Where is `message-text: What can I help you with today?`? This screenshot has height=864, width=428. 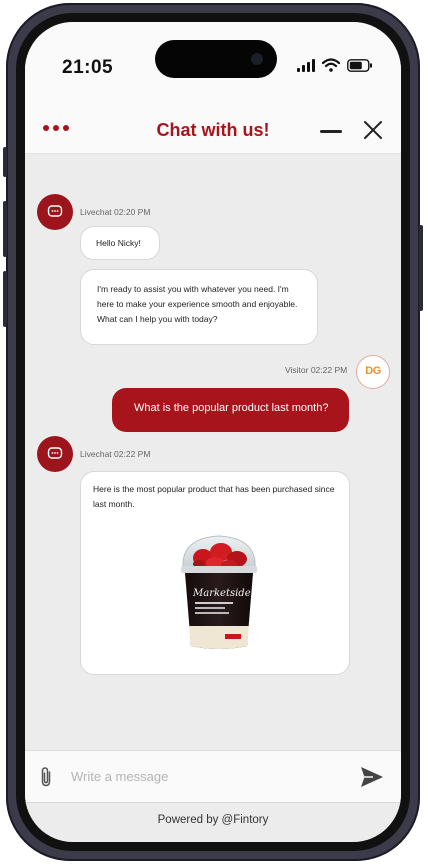
message-text: What can I help you with today? is located at coordinates (157, 319).